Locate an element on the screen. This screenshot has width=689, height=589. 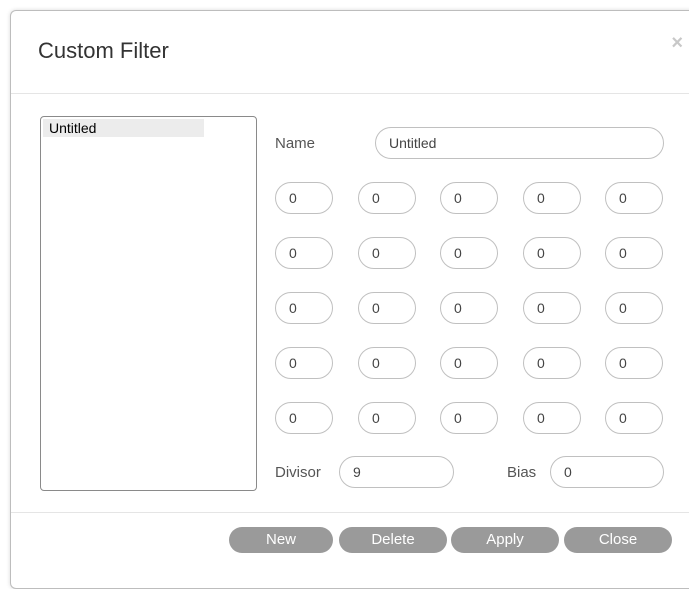
dialog-header: Custom Filter × is located at coordinates (350, 52).